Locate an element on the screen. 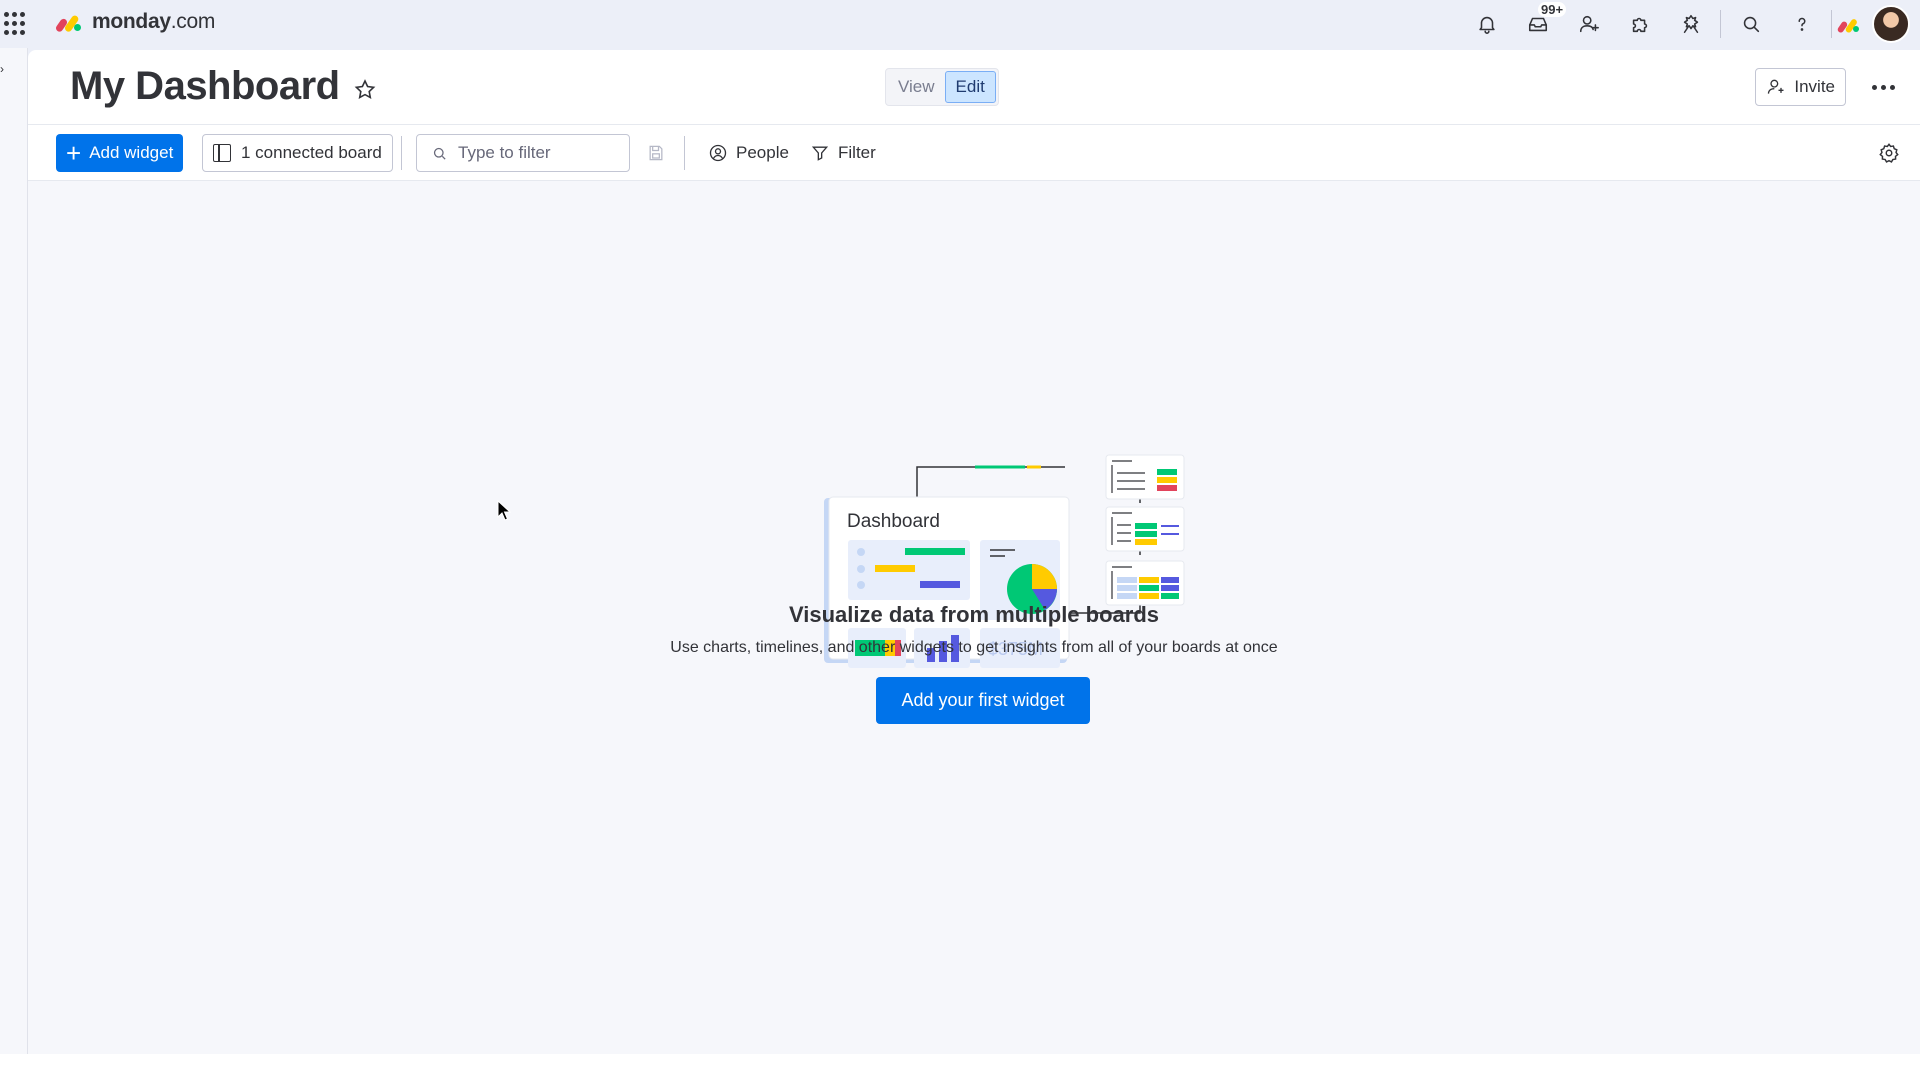 The image size is (1920, 1080). top-bar: monday.com 99+ is located at coordinates (960, 24).